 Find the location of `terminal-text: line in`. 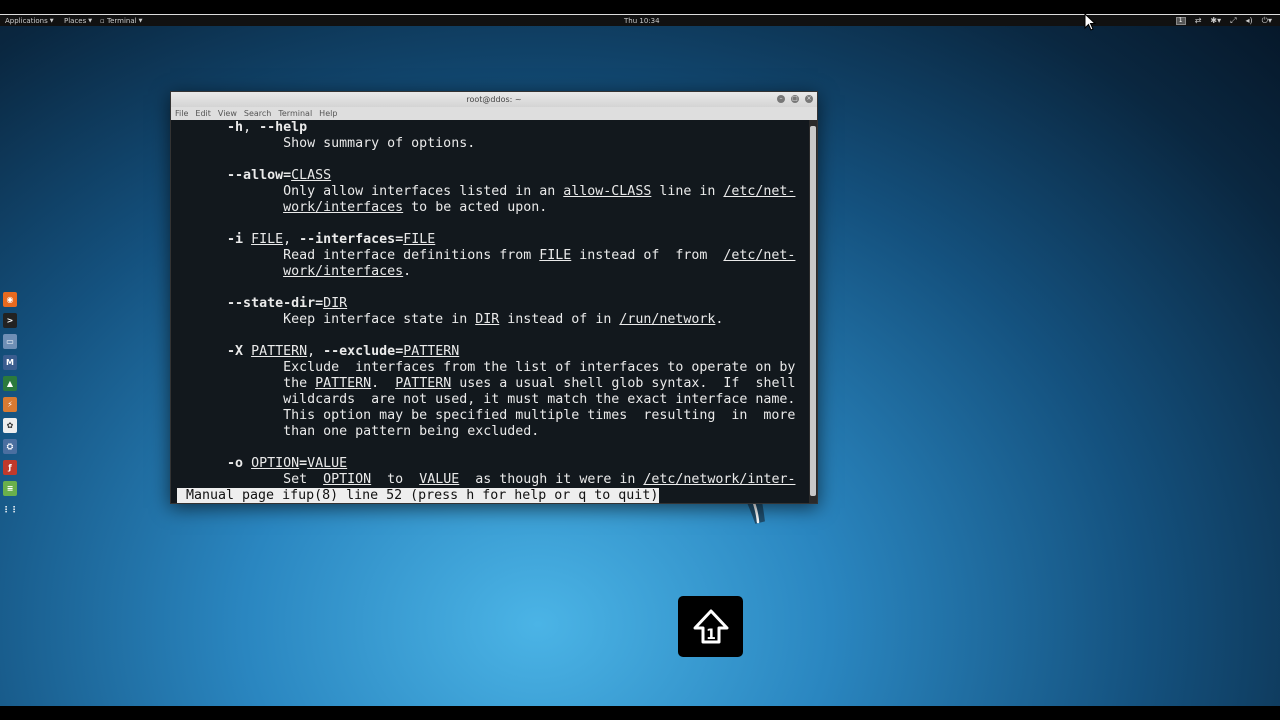

terminal-text: line in is located at coordinates (687, 191).